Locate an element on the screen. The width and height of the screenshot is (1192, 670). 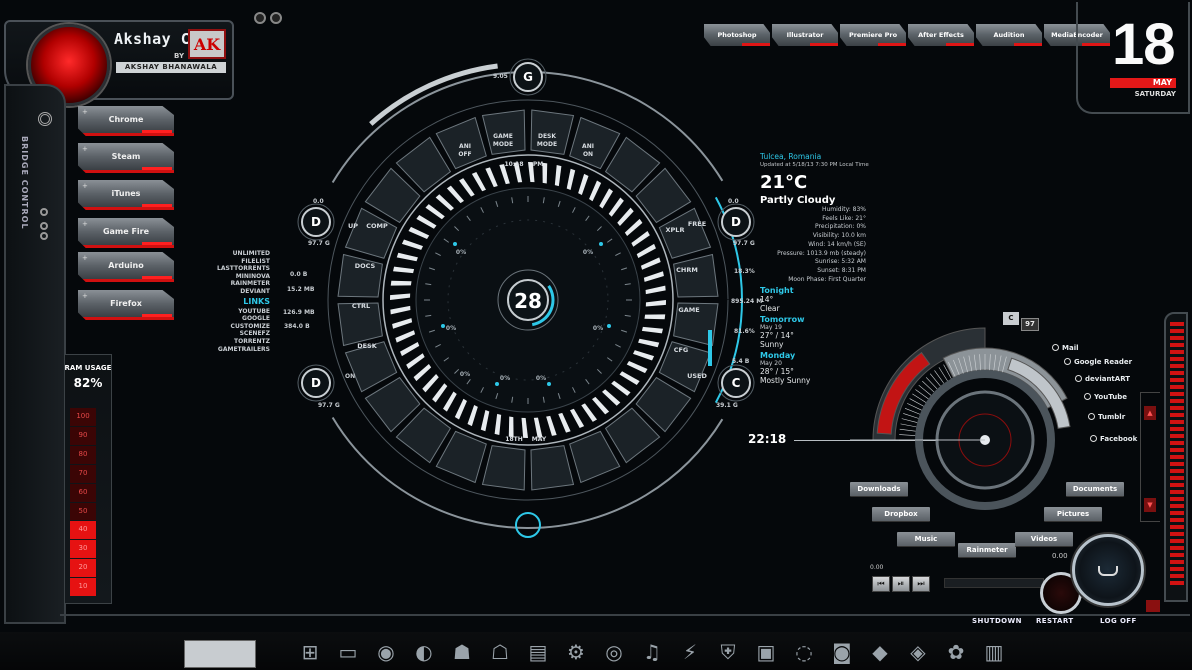
social-tumblr: Tumblr is located at coordinates (1106, 417).